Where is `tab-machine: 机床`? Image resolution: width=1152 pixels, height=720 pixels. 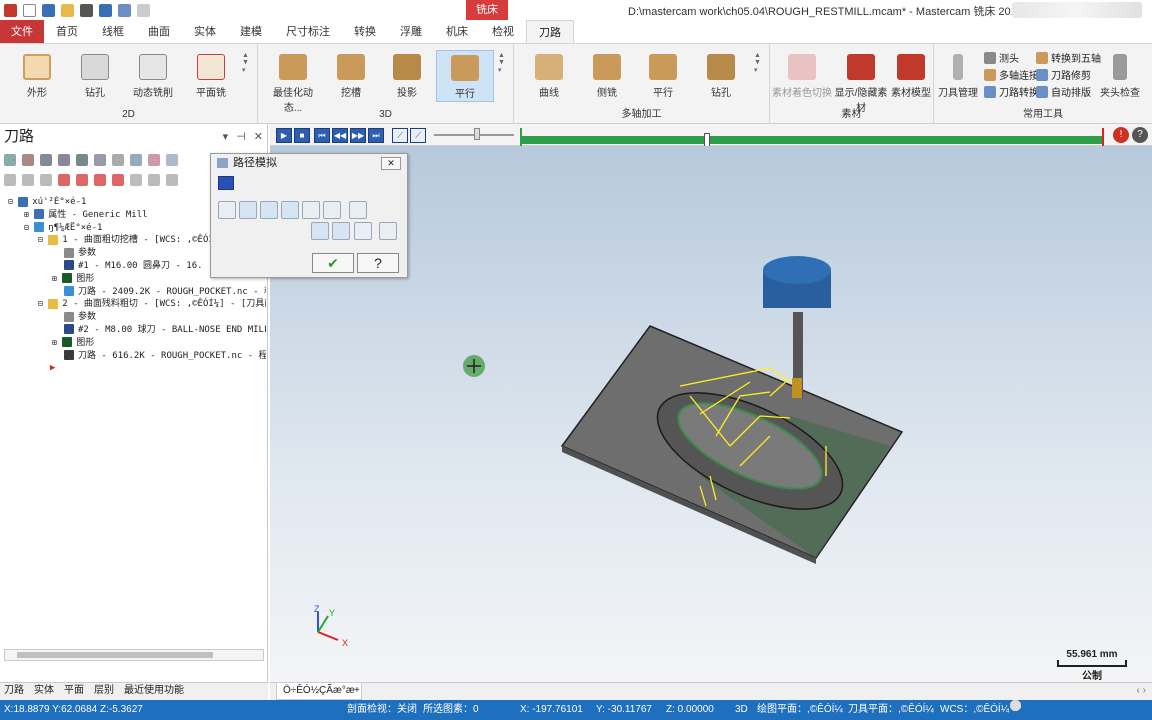
tab-machine: 机床 is located at coordinates (457, 31).